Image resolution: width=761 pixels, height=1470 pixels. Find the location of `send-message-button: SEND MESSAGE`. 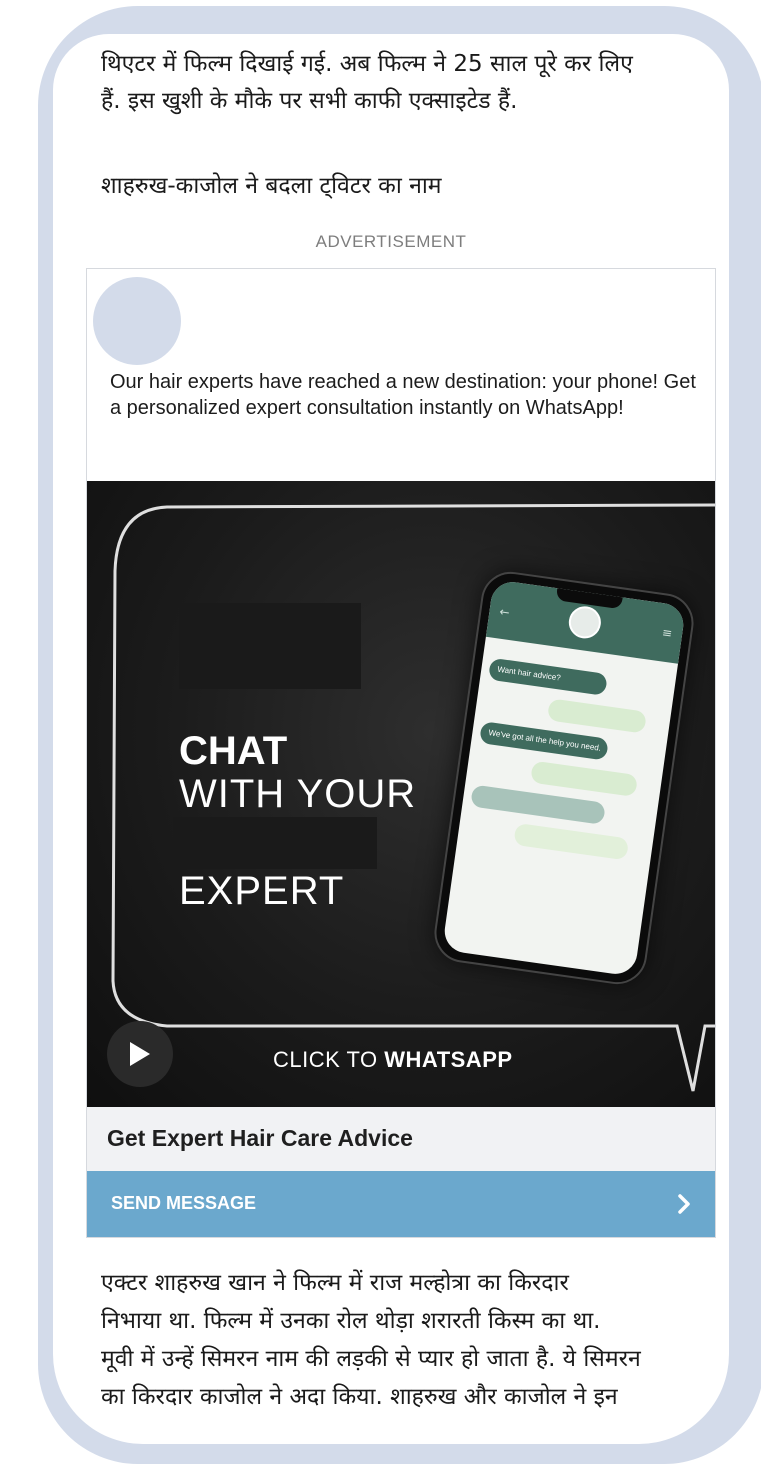

send-message-button: SEND MESSAGE is located at coordinates (401, 1204).